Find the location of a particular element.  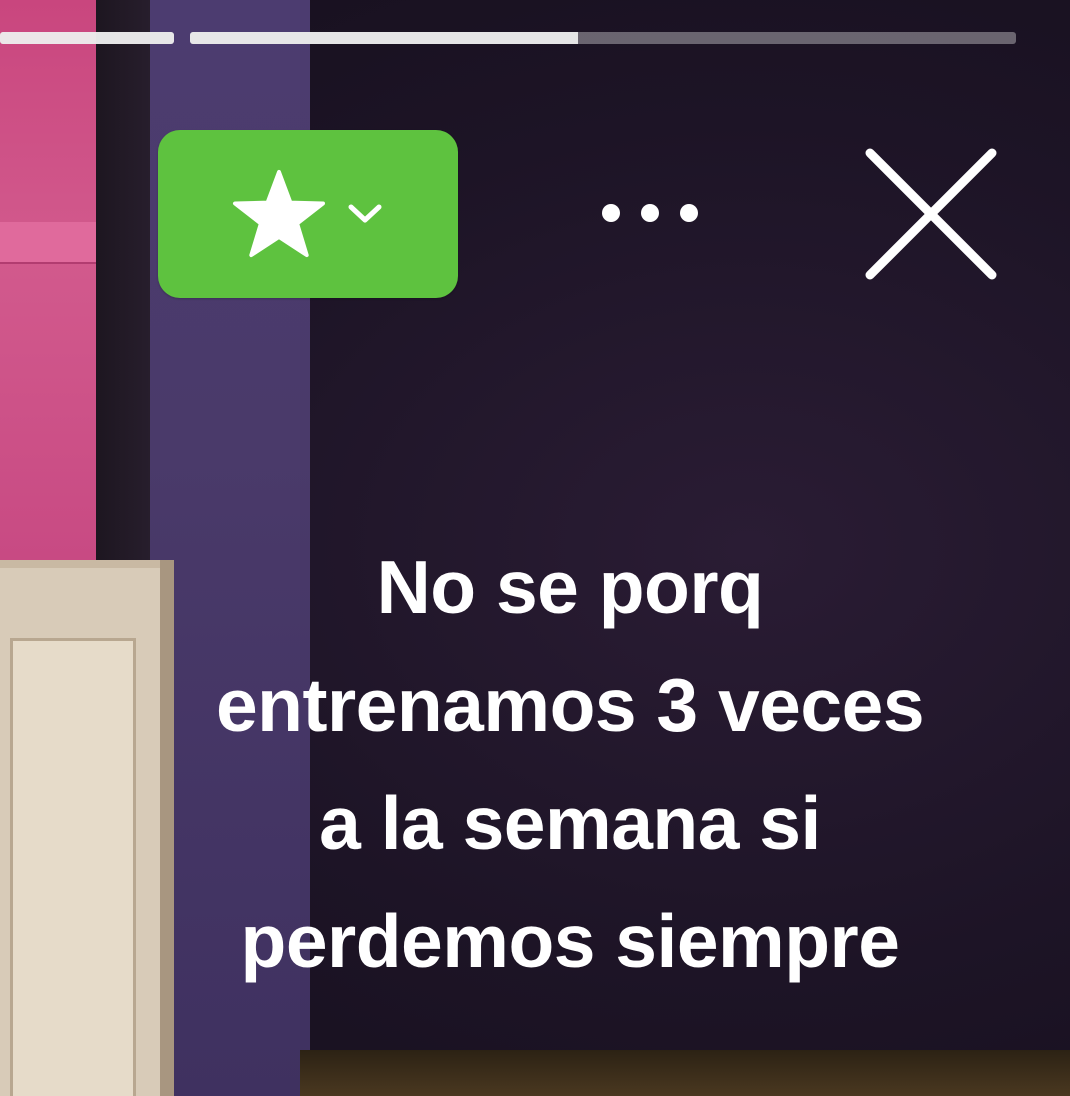

more-options-button is located at coordinates (650, 215).